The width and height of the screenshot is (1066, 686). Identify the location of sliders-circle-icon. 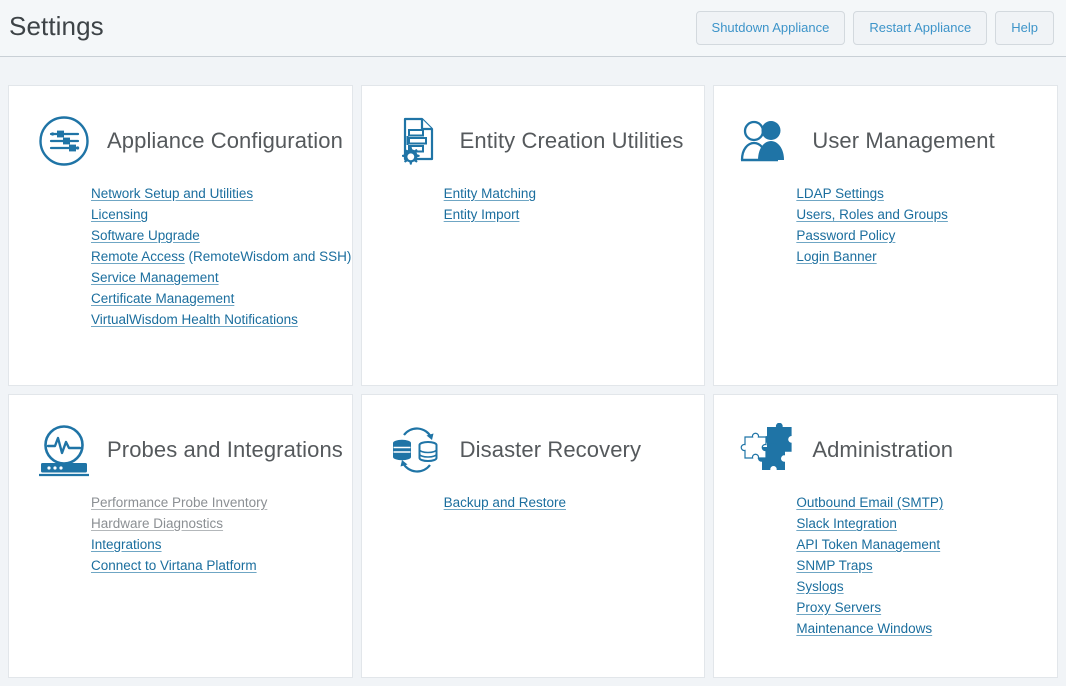
(64, 141).